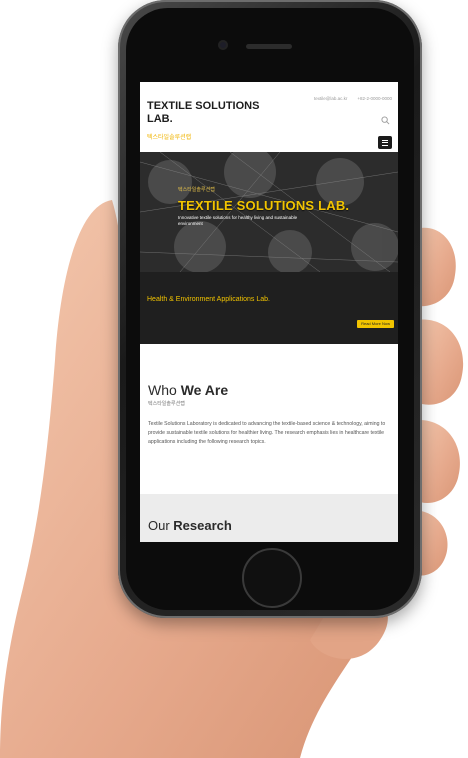  Describe the element at coordinates (264, 205) in the screenshot. I see `hero-title: TEXTILE SOLUTIONS LAB.` at that location.